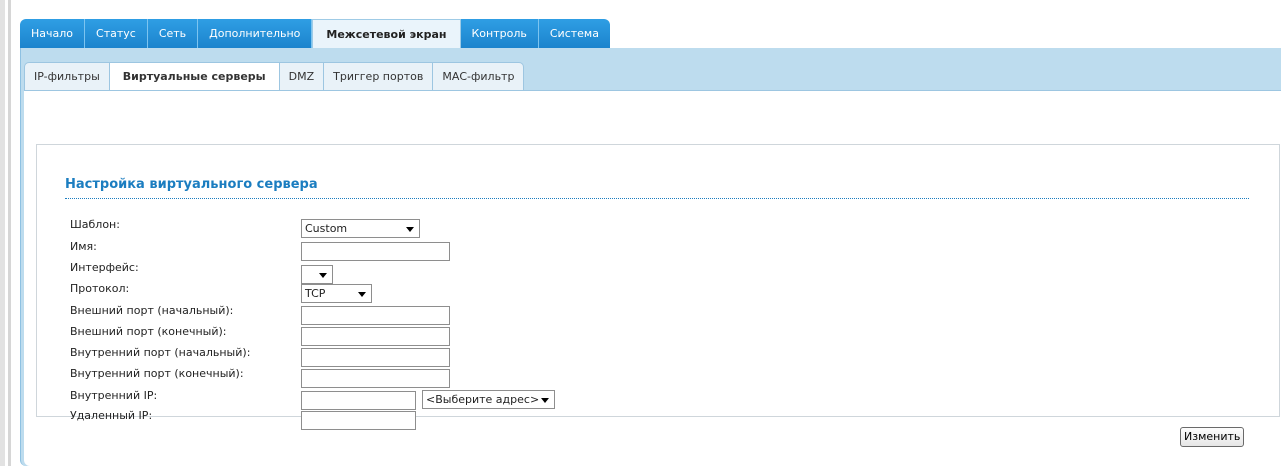 Image resolution: width=1281 pixels, height=466 pixels. What do you see at coordinates (317, 274) in the screenshot?
I see `interface-select` at bounding box center [317, 274].